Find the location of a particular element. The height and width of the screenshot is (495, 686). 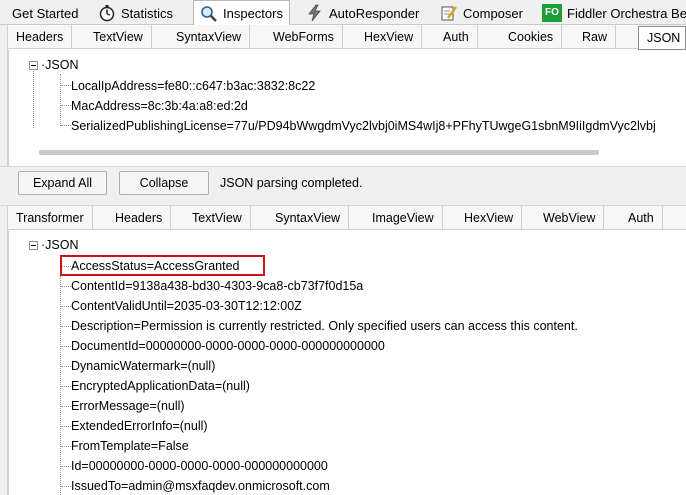

tab-get-started: Get Started is located at coordinates (45, 13).